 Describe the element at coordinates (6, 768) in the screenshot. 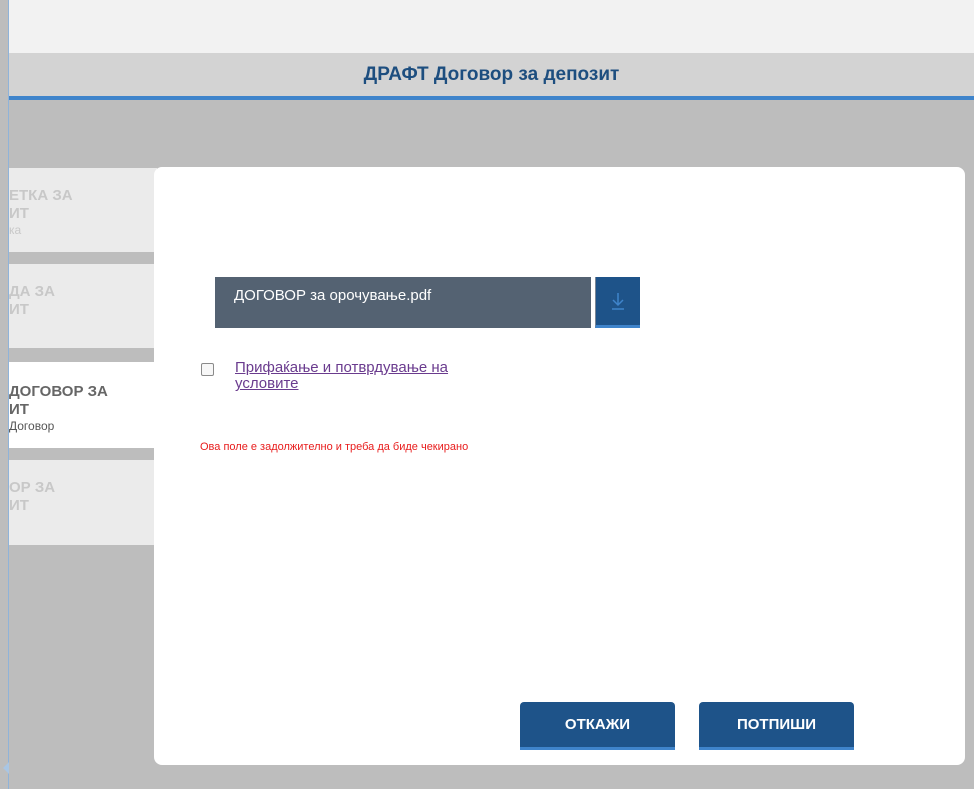

I see `corner-arrow-icon` at that location.